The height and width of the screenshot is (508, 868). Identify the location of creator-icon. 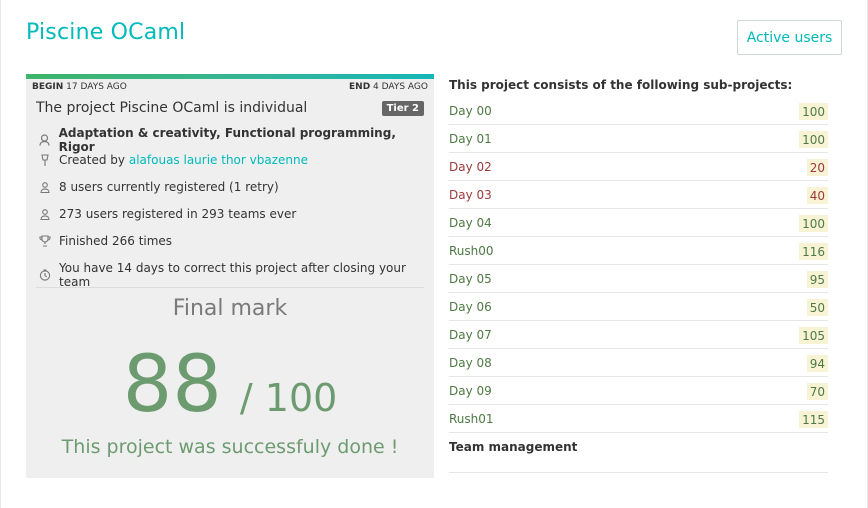
(45, 160).